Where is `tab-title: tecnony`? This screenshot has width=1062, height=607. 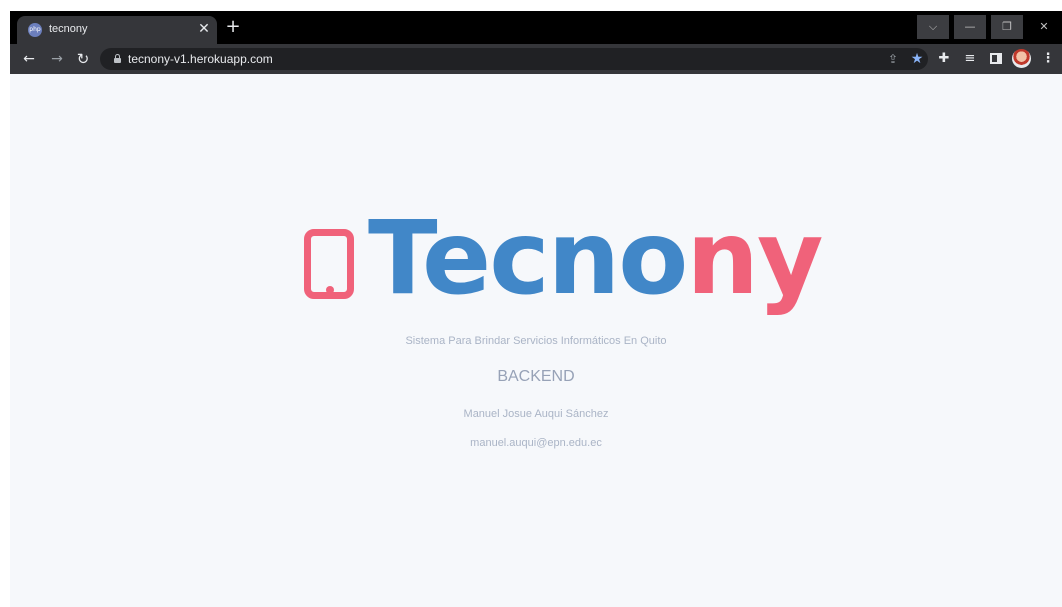
tab-title: tecnony is located at coordinates (68, 29).